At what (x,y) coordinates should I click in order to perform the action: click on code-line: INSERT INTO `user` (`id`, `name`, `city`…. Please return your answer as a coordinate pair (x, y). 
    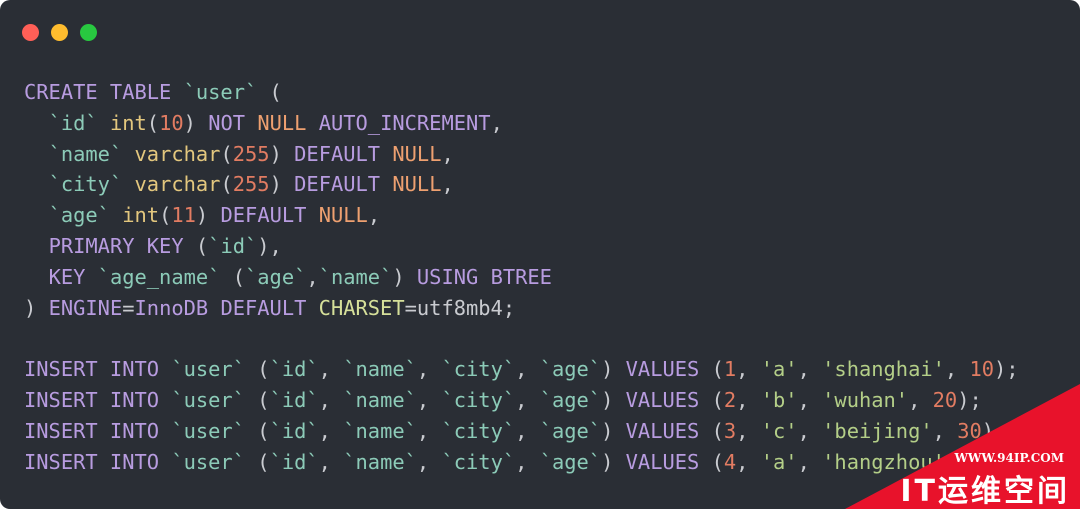
    Looking at the image, I should click on (521, 369).